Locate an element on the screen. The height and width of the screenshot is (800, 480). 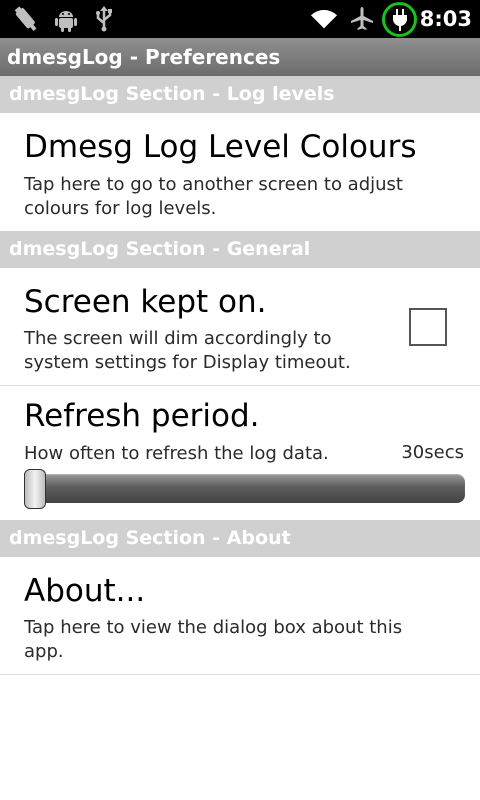
wifi-icon is located at coordinates (324, 19).